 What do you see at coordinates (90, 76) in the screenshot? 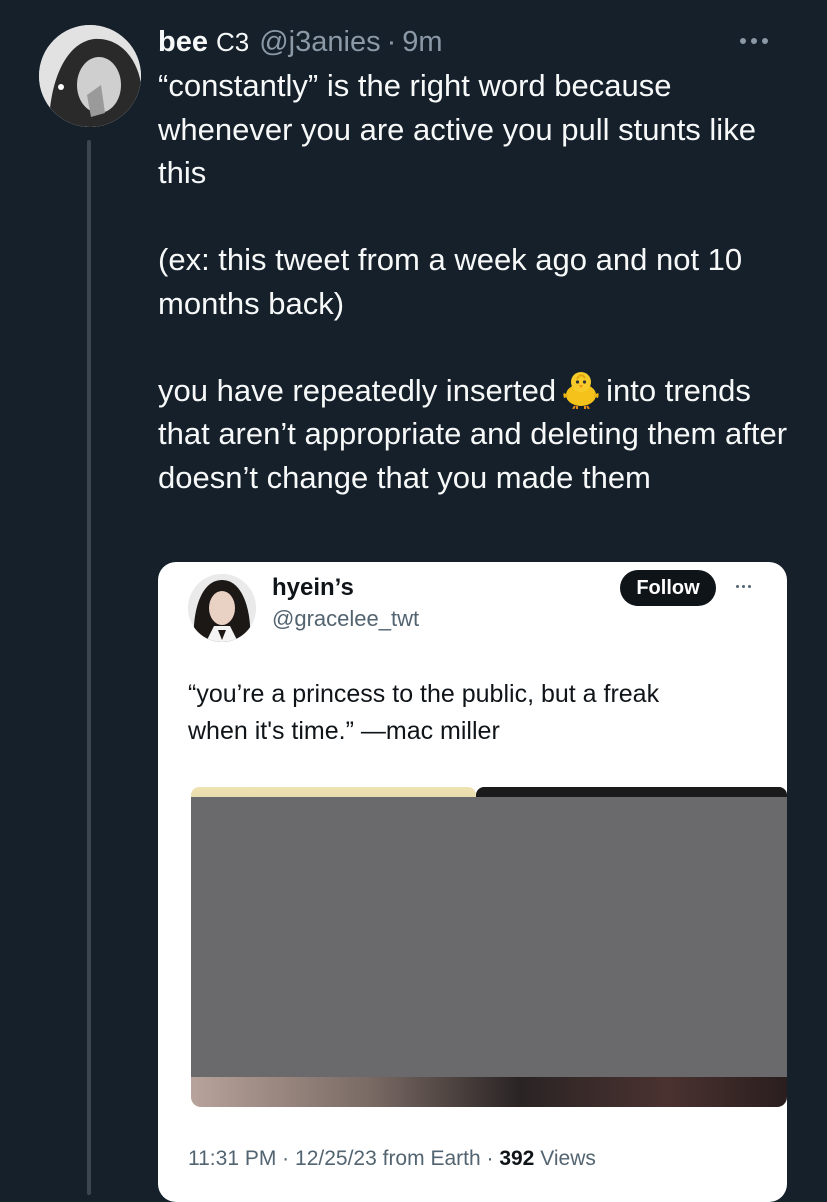
I see `author-avatar` at bounding box center [90, 76].